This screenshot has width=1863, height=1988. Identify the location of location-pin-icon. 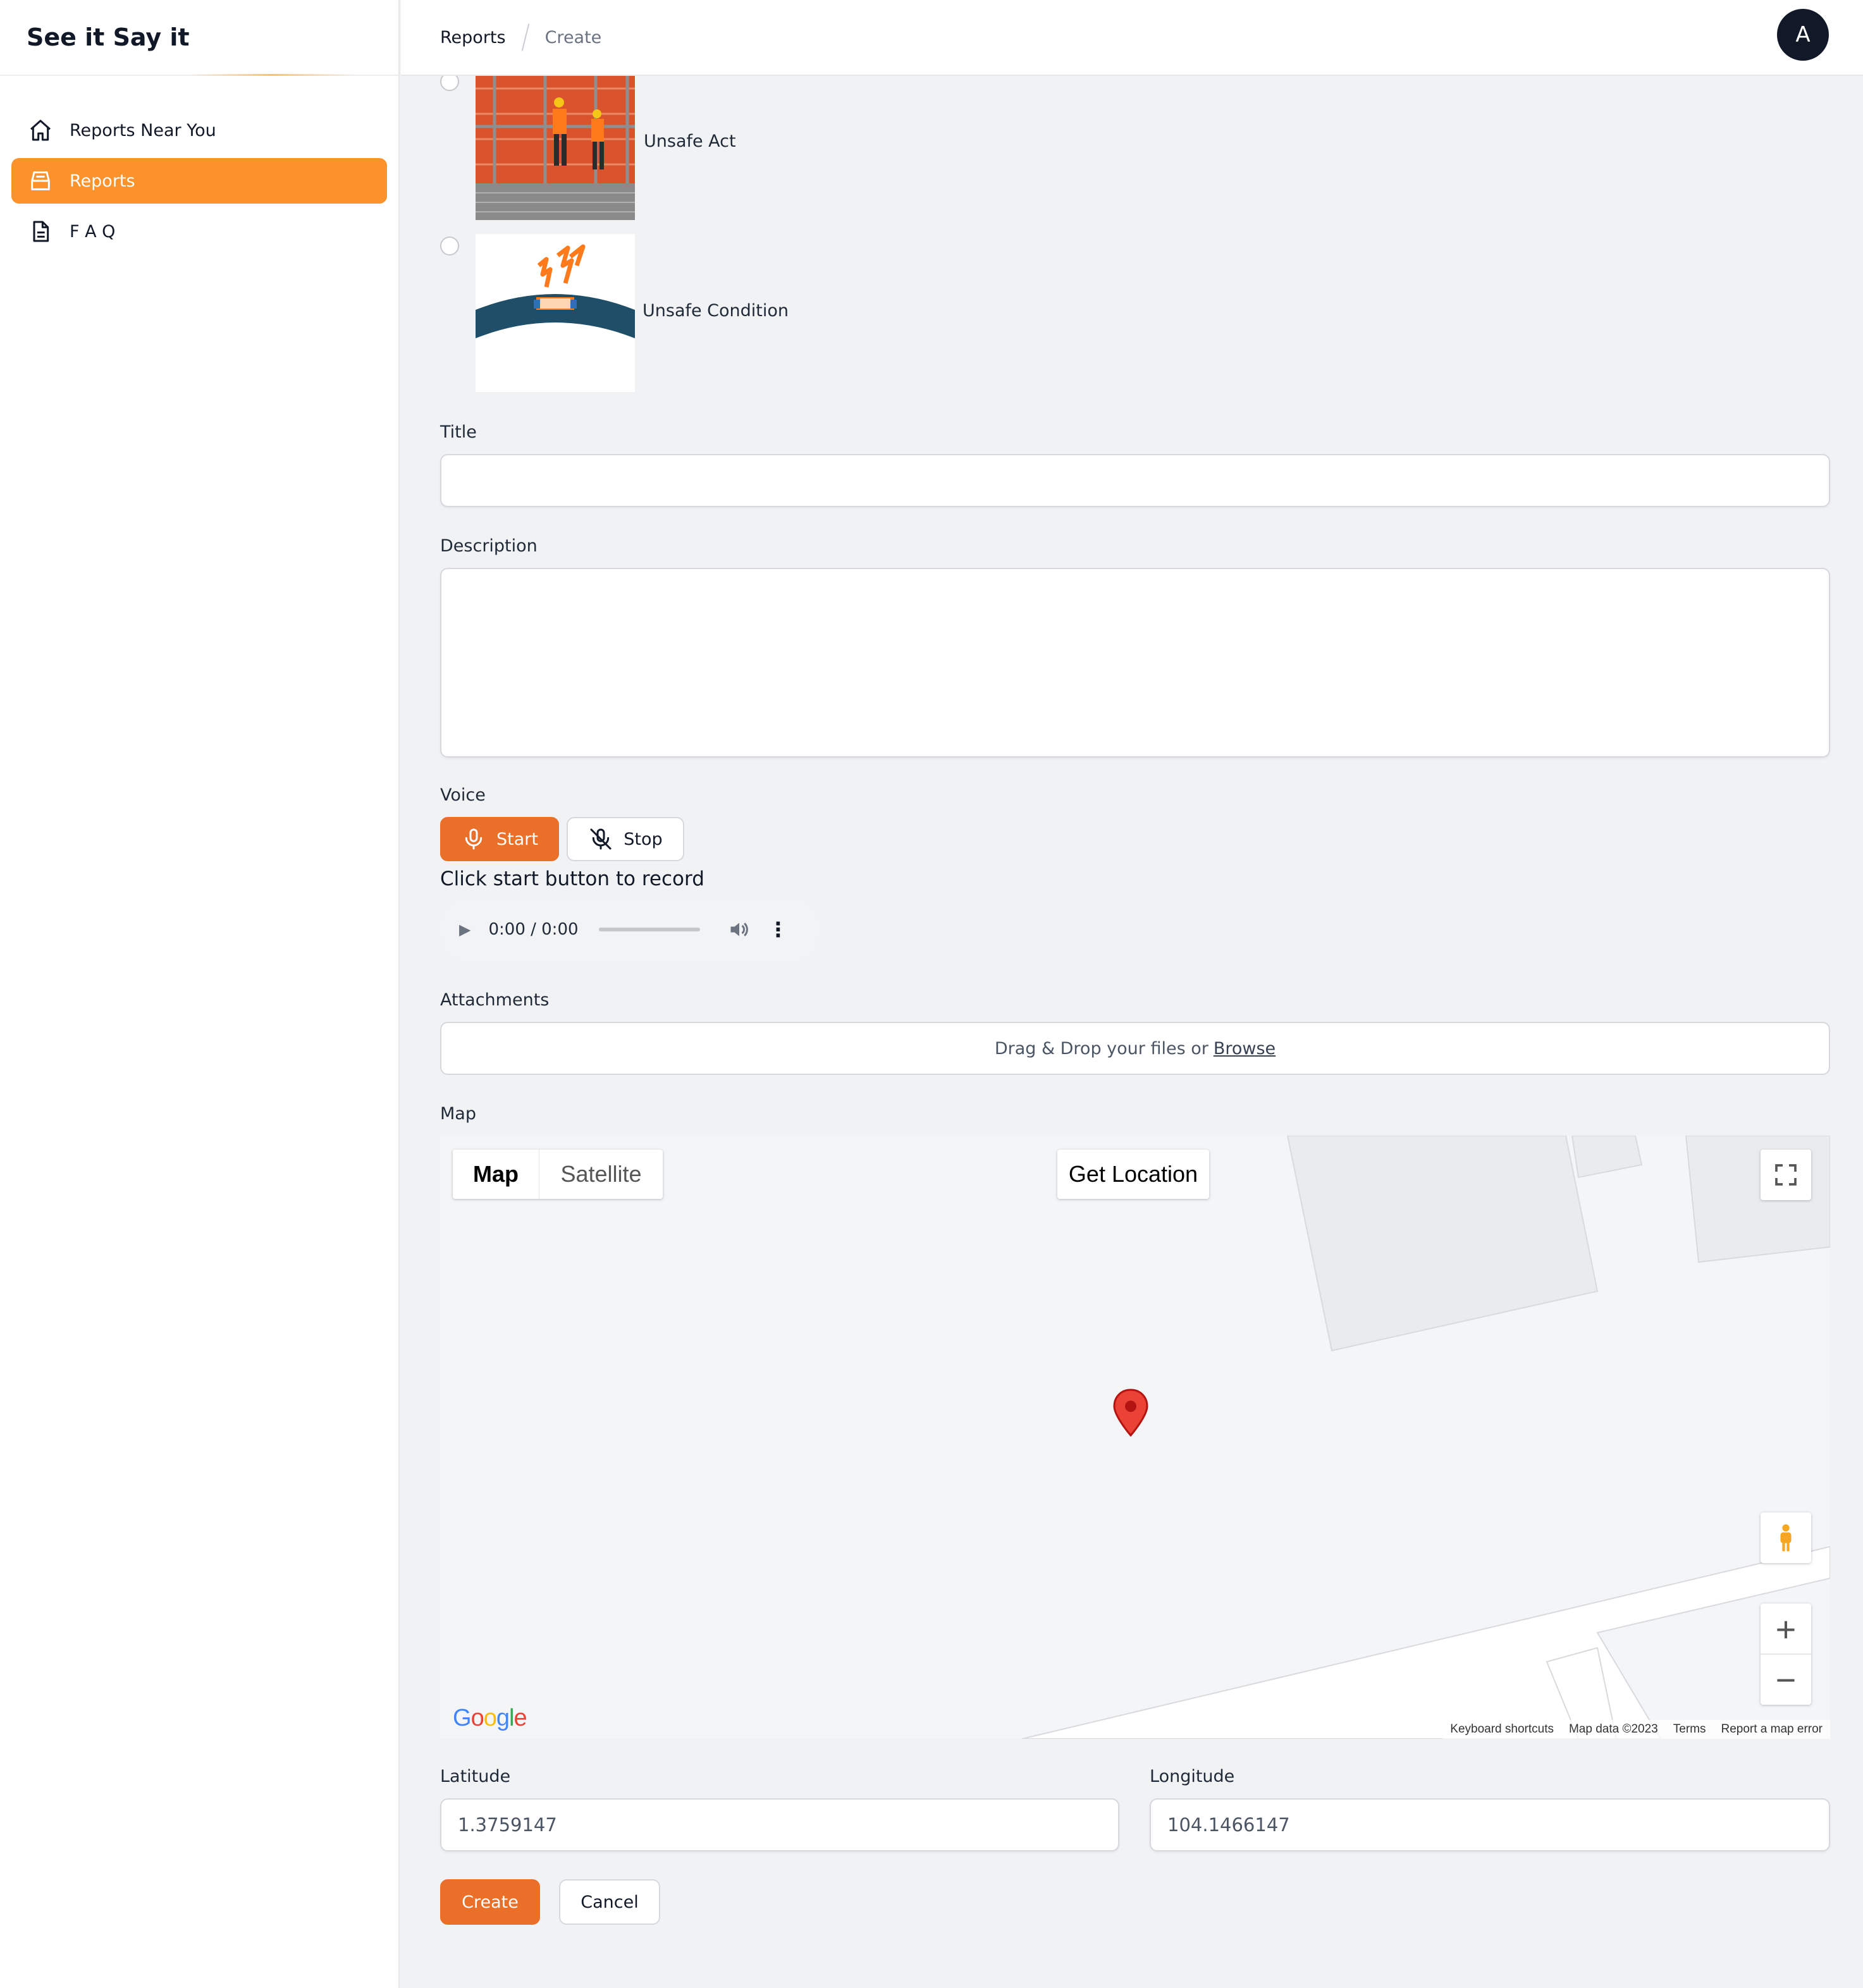
(1130, 1413).